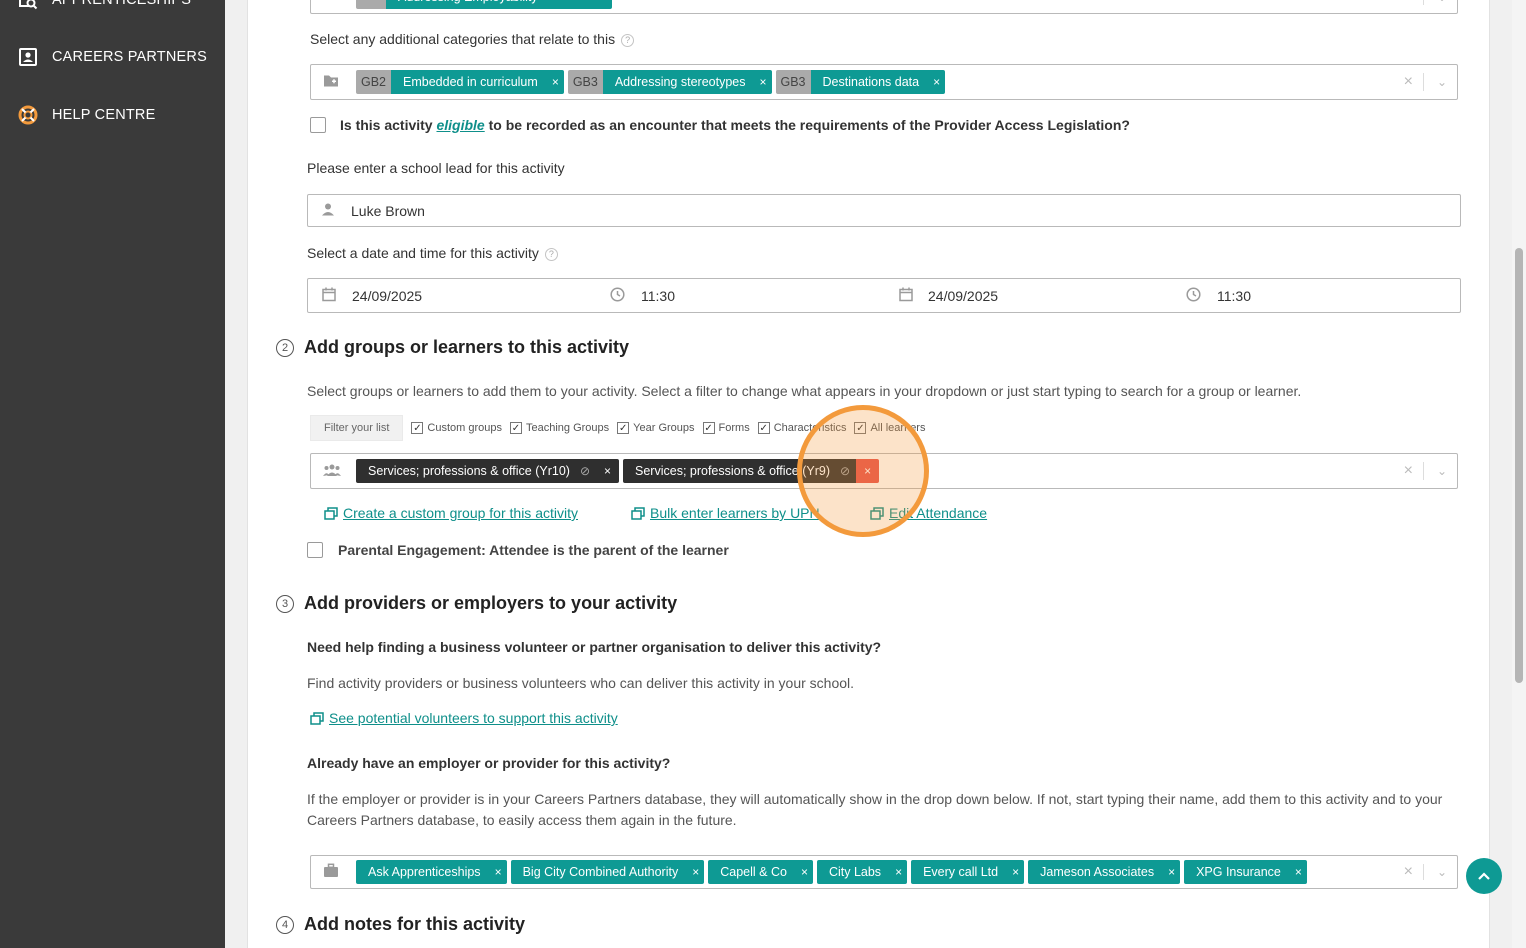 Image resolution: width=1526 pixels, height=948 pixels. What do you see at coordinates (129, 57) in the screenshot?
I see `sidebar-item-label: CAREERS PARTNERS` at bounding box center [129, 57].